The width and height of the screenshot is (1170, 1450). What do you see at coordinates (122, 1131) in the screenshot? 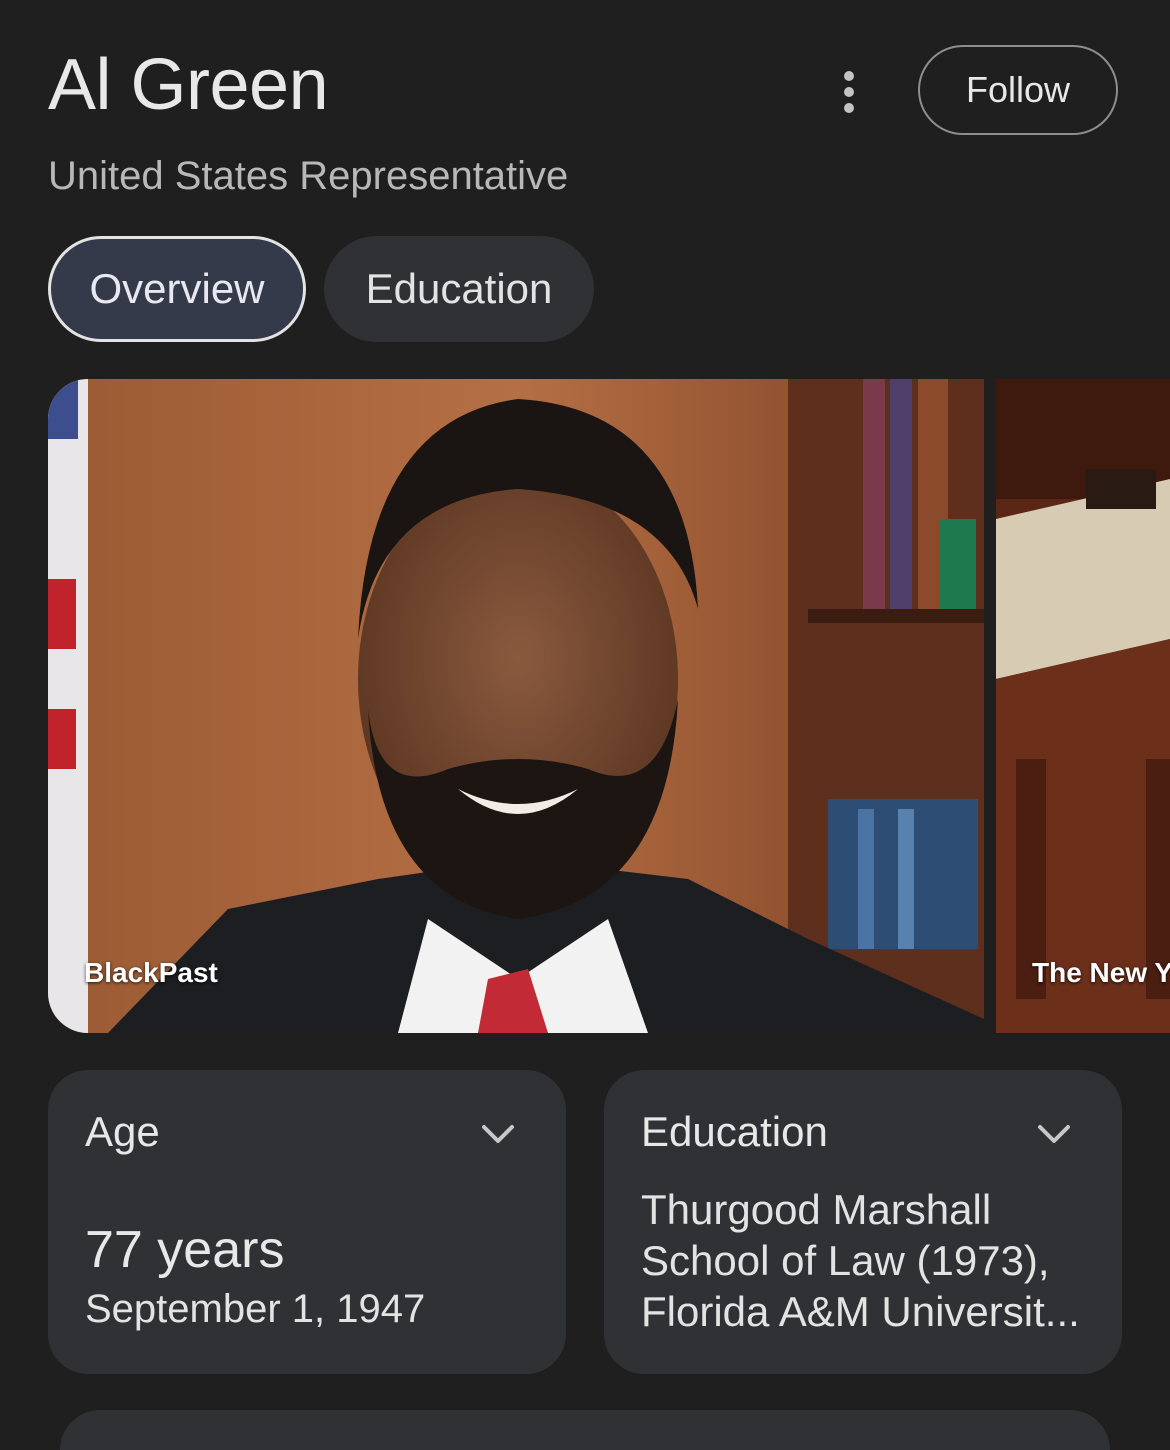
I see `age-label: Age` at bounding box center [122, 1131].